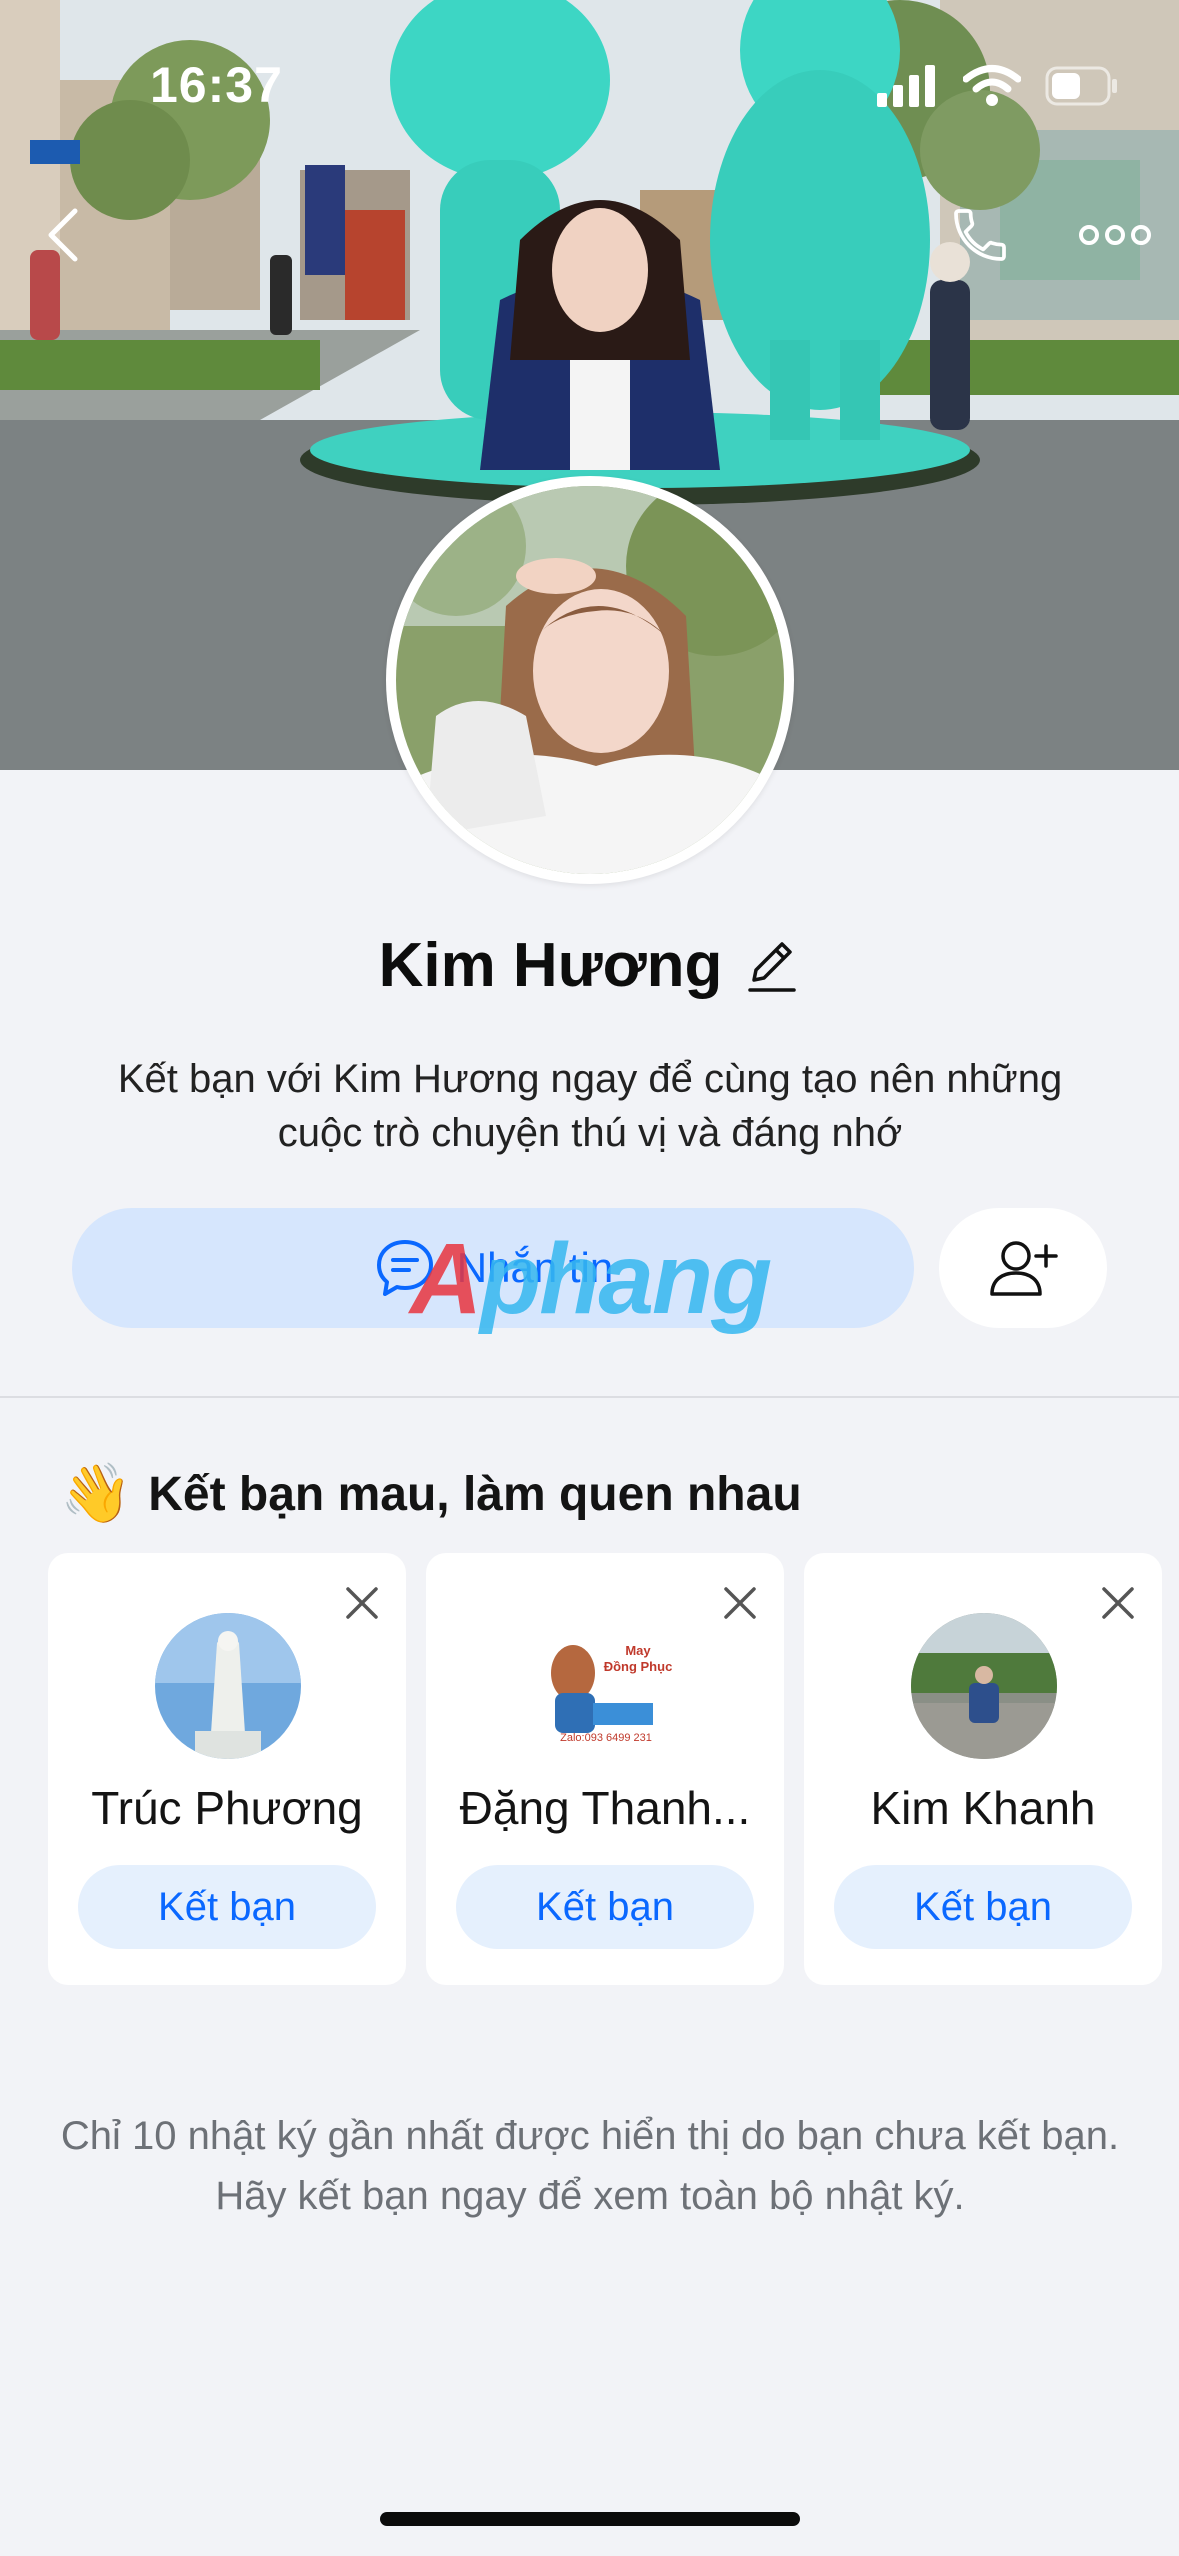  I want to click on chevron-left-icon, so click(63, 235).